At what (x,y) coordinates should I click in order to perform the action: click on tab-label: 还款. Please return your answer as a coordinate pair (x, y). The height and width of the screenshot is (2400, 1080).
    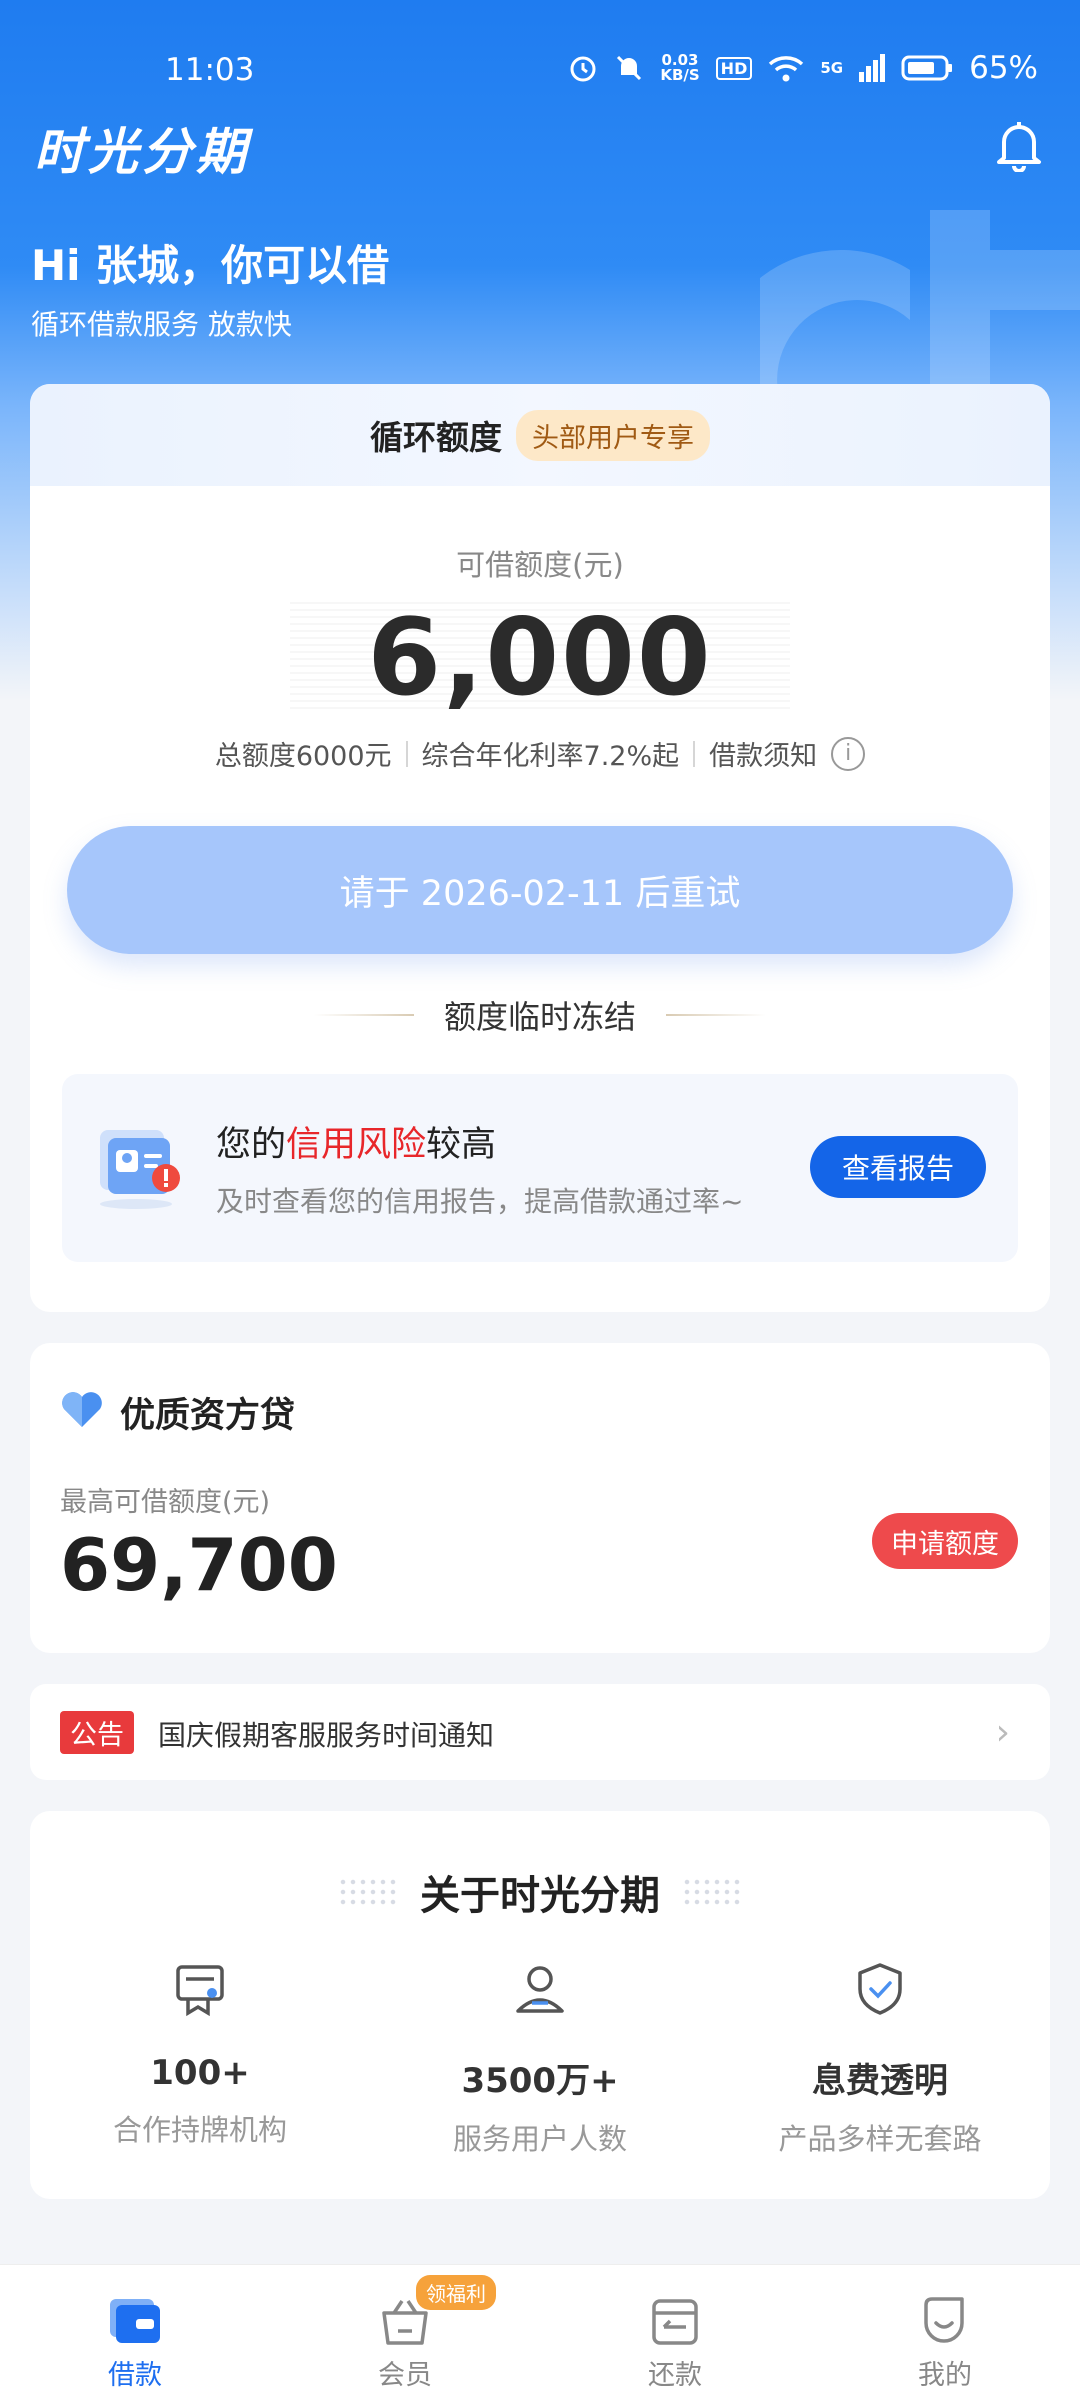
    Looking at the image, I should click on (675, 2375).